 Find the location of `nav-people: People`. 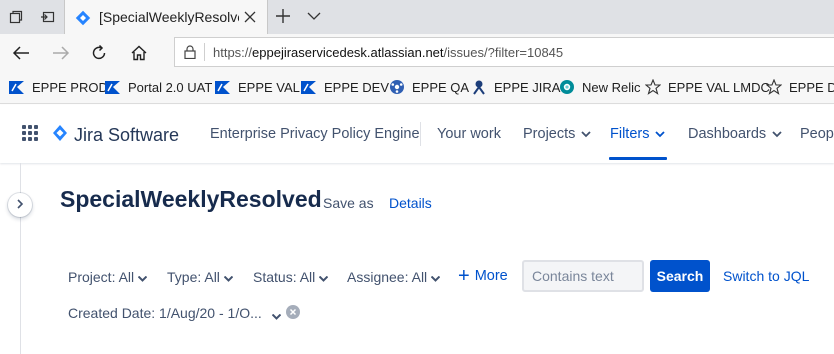

nav-people: People is located at coordinates (817, 134).